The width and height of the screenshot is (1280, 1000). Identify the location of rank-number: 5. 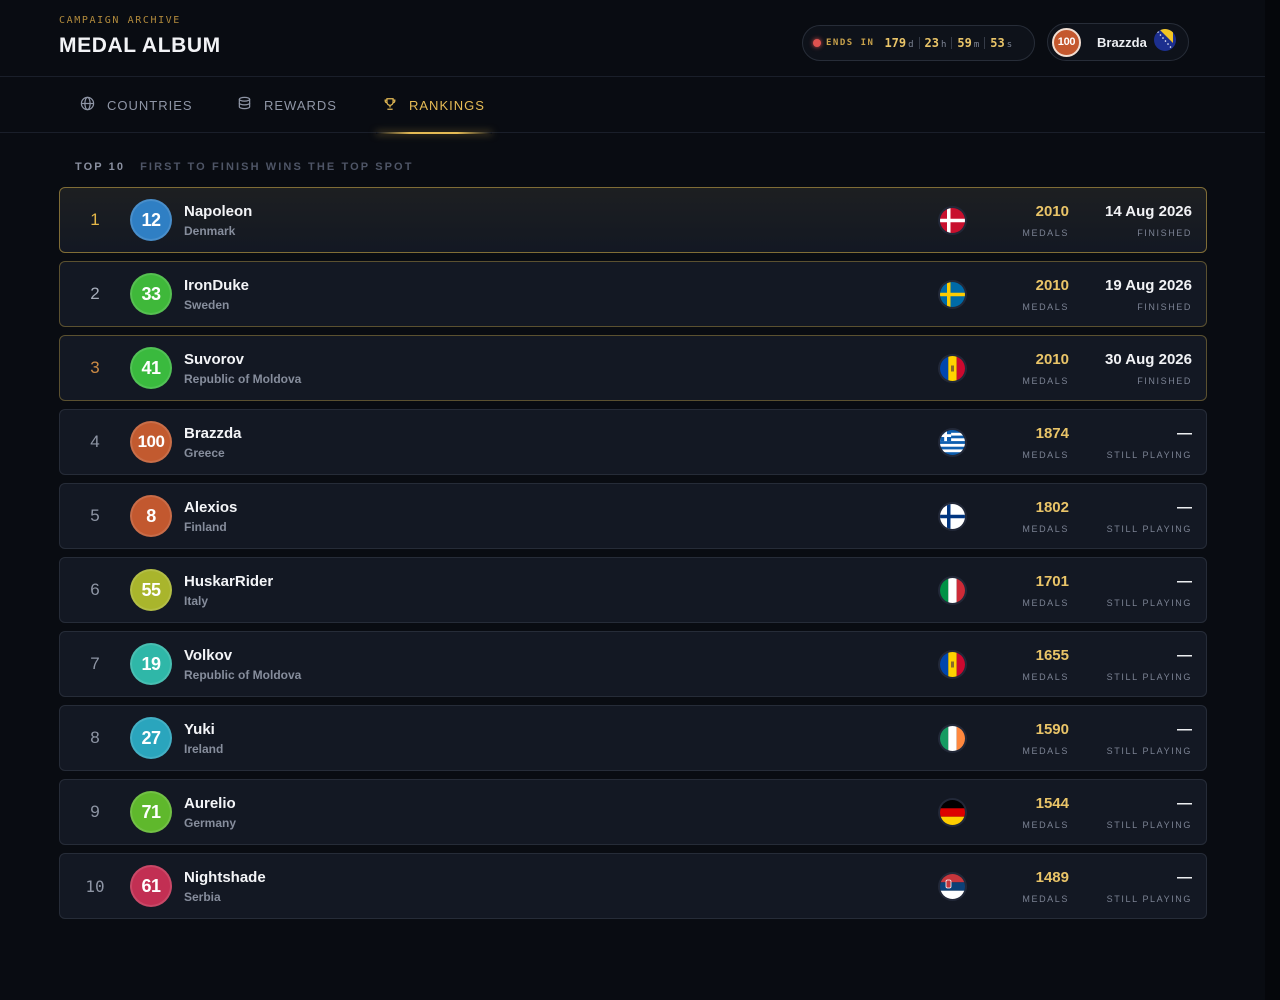
(95, 515).